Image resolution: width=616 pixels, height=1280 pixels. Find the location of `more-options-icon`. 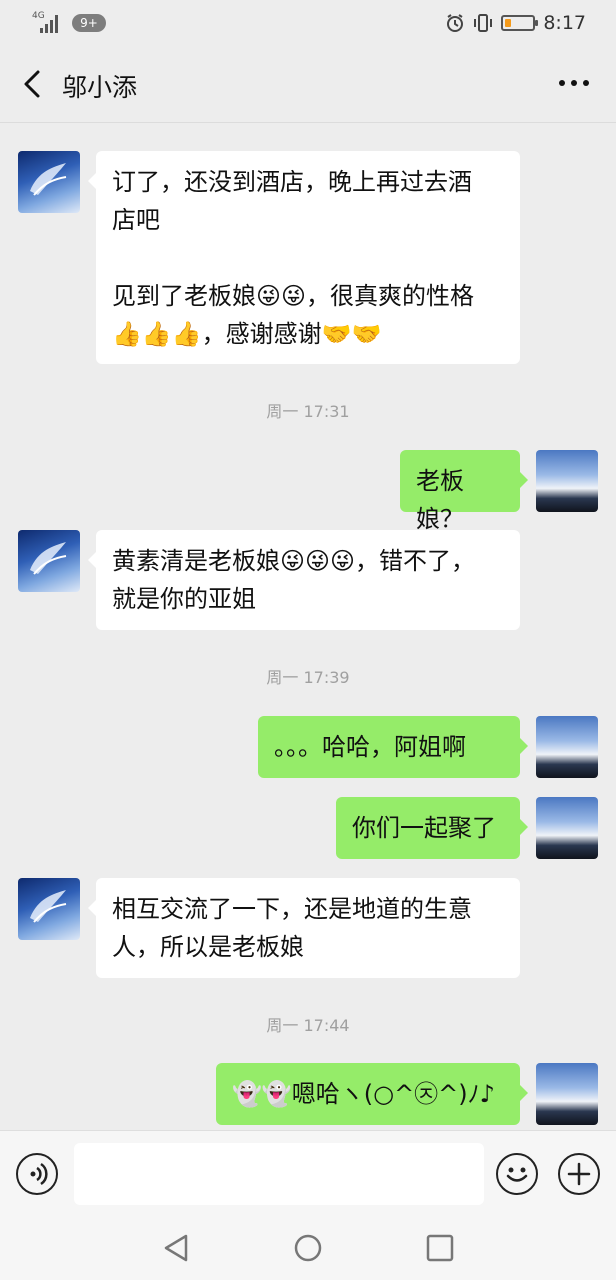

more-options-icon is located at coordinates (574, 83).